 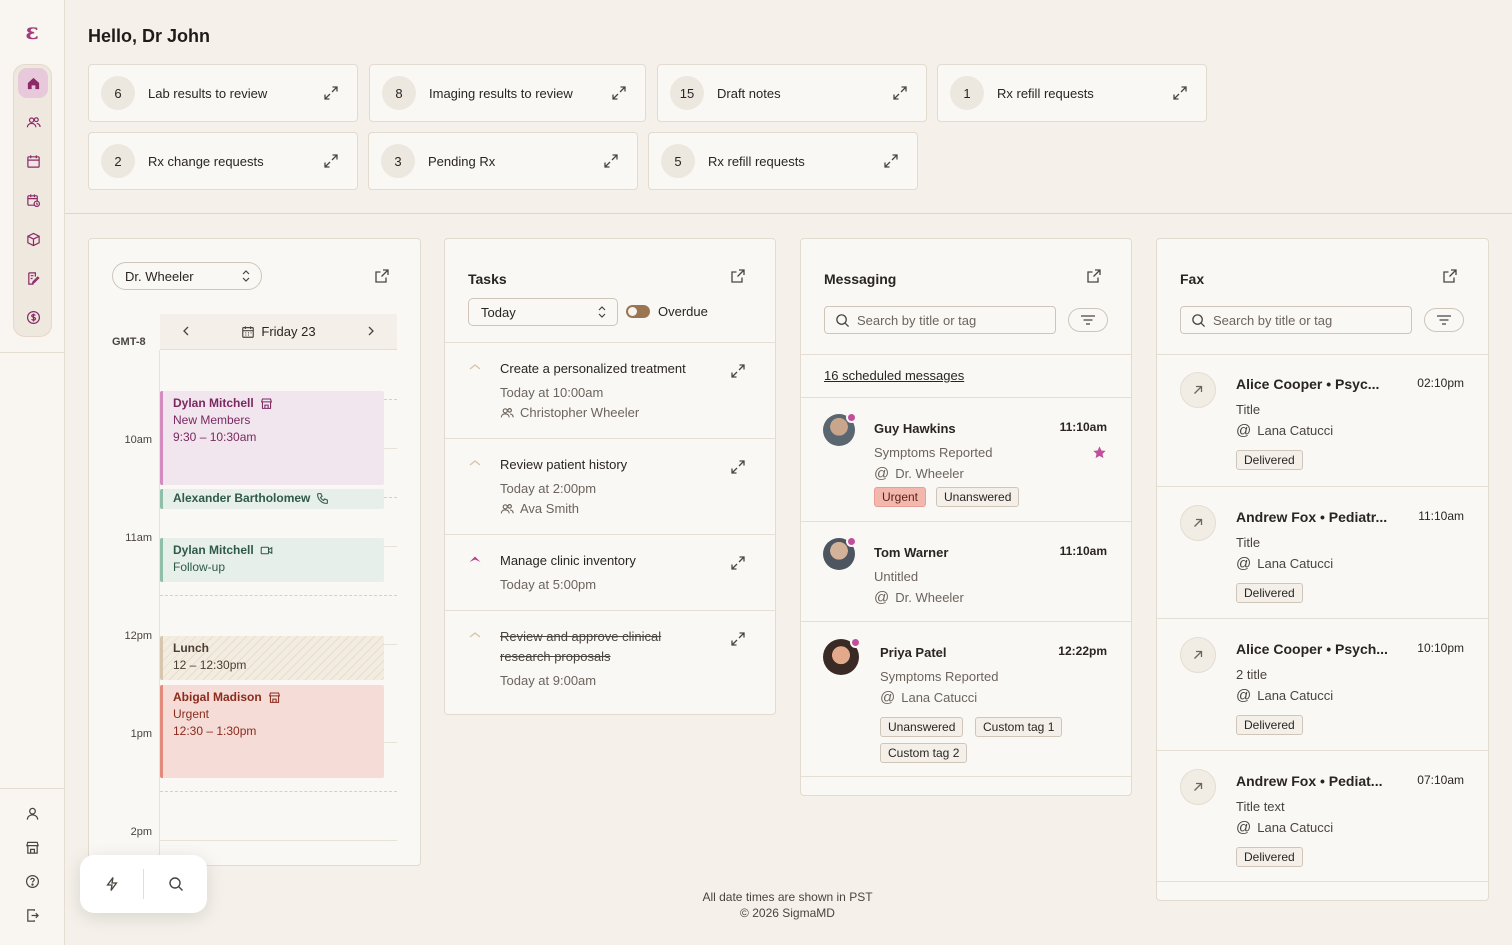 I want to click on calendar-event: Abigal Madison Urgent 12:30 – 1:30pm, so click(x=272, y=731).